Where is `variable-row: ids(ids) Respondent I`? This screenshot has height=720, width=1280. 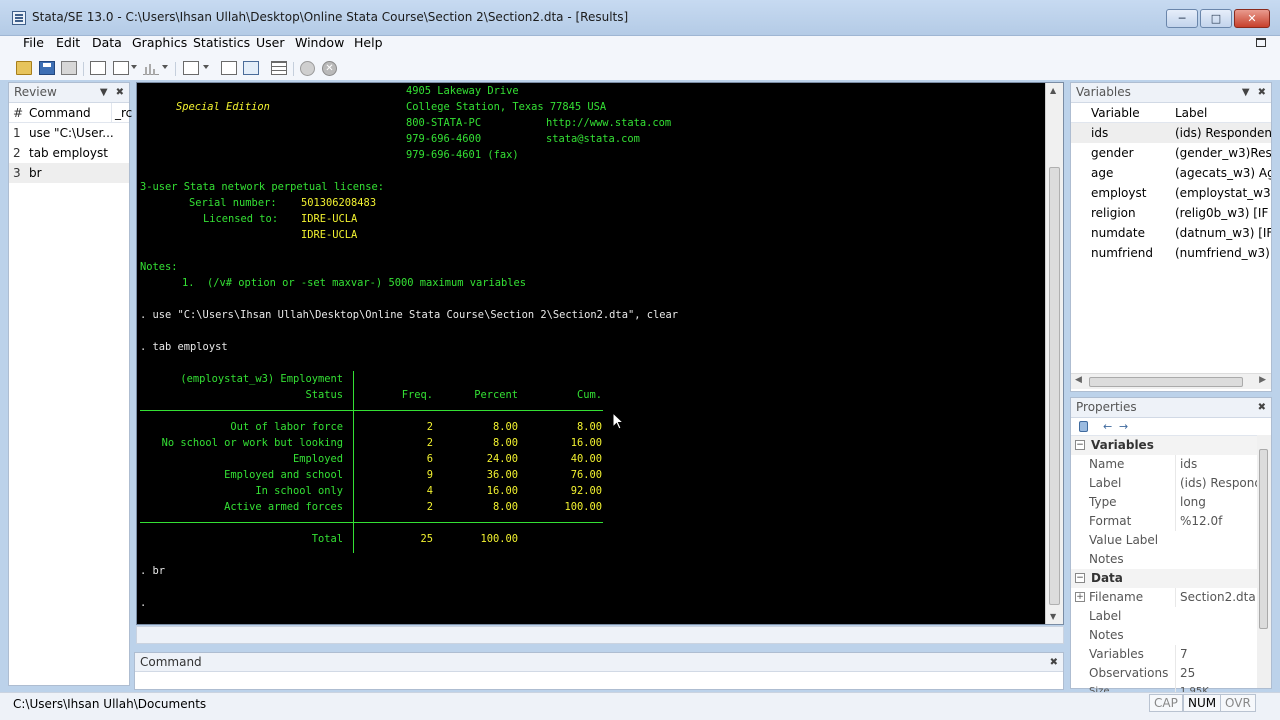
variable-row: ids(ids) Respondent I is located at coordinates (1171, 133).